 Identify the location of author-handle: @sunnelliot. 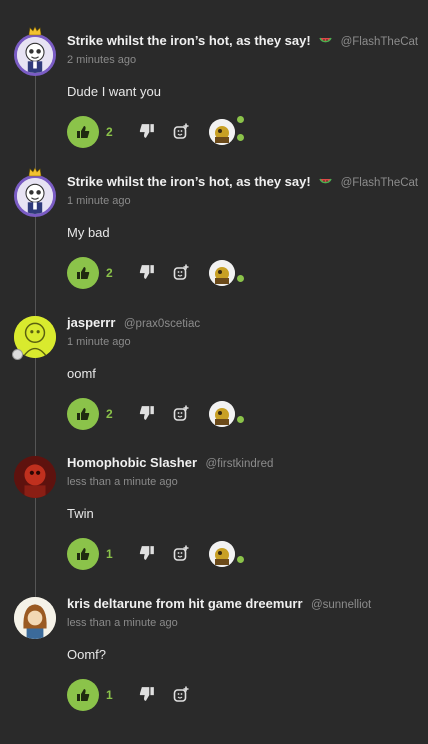
(341, 605).